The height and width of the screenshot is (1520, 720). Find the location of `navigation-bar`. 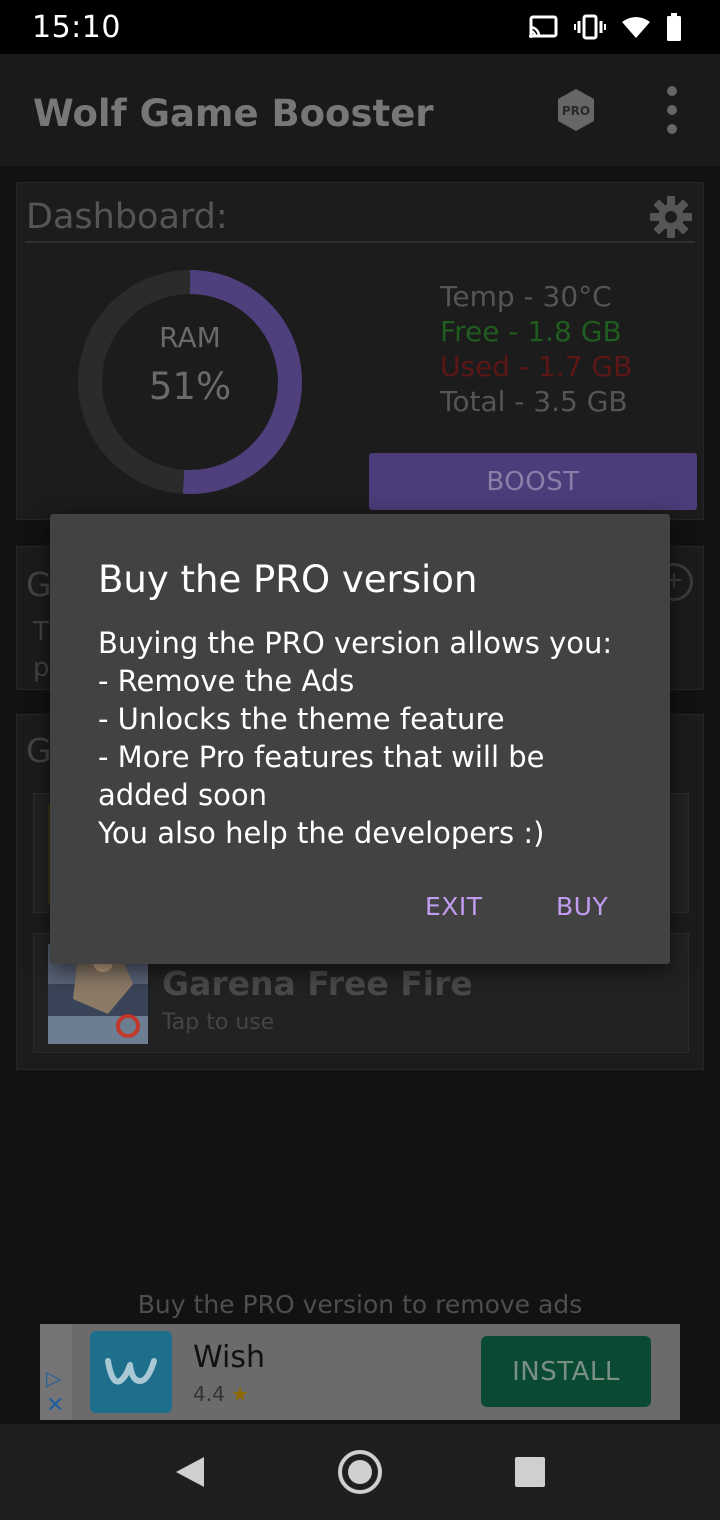

navigation-bar is located at coordinates (360, 1472).